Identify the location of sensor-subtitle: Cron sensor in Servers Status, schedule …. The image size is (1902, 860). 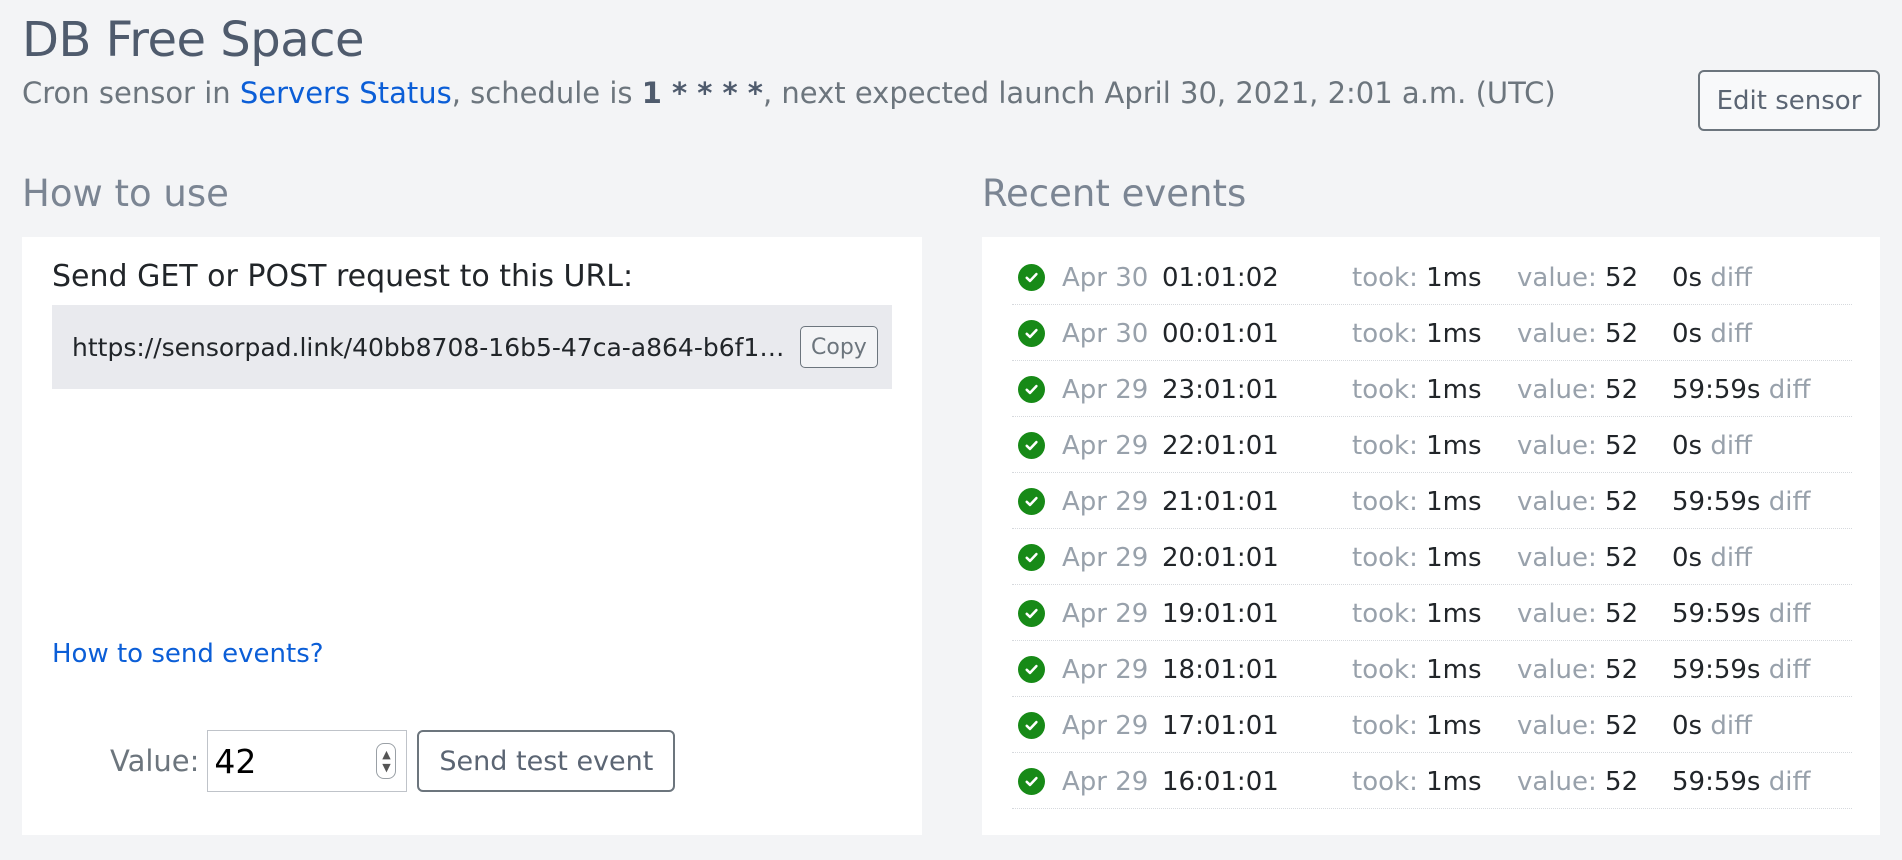
(789, 93).